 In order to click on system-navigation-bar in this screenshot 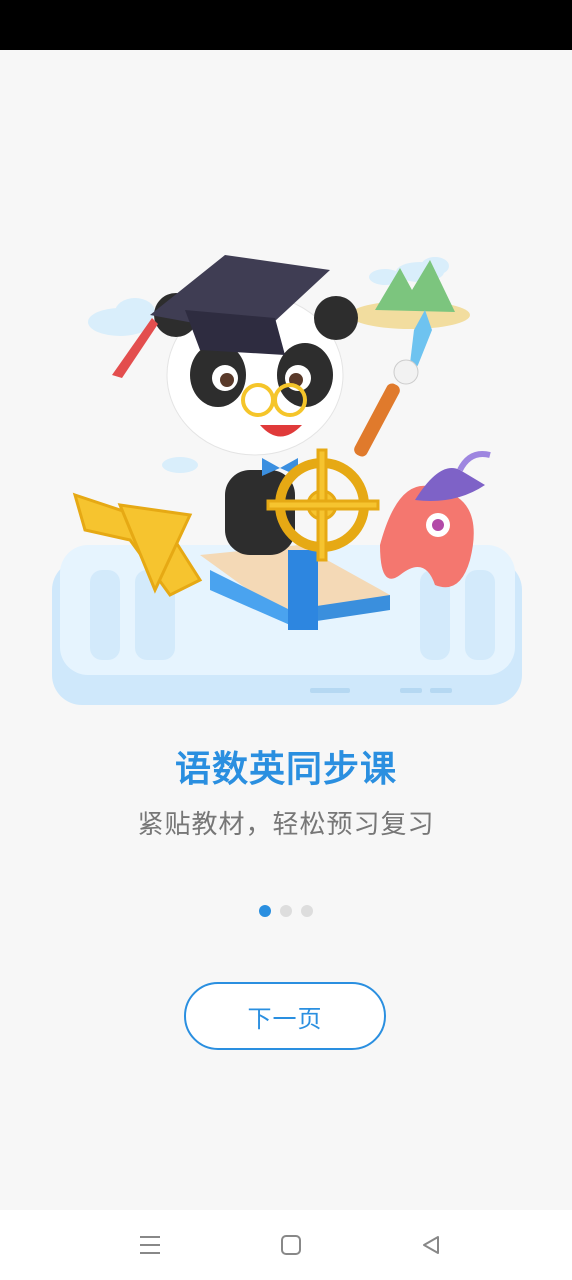, I will do `click(286, 1245)`.